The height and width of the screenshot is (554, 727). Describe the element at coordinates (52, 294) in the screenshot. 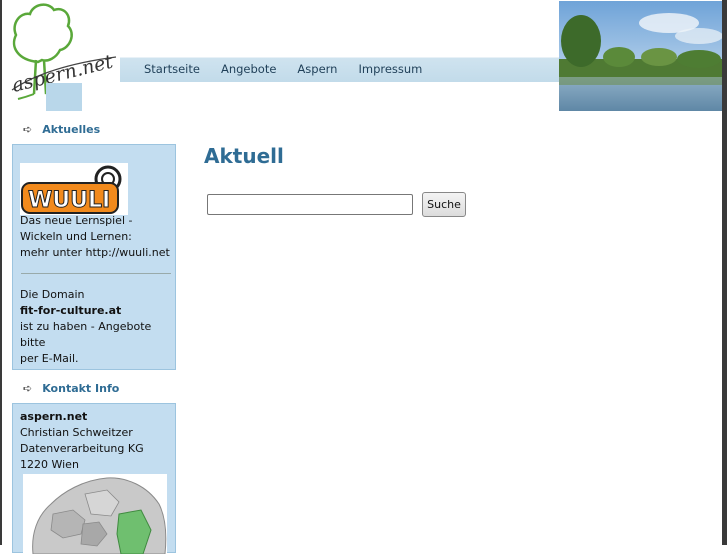

I see `text-line: Die Domain` at that location.